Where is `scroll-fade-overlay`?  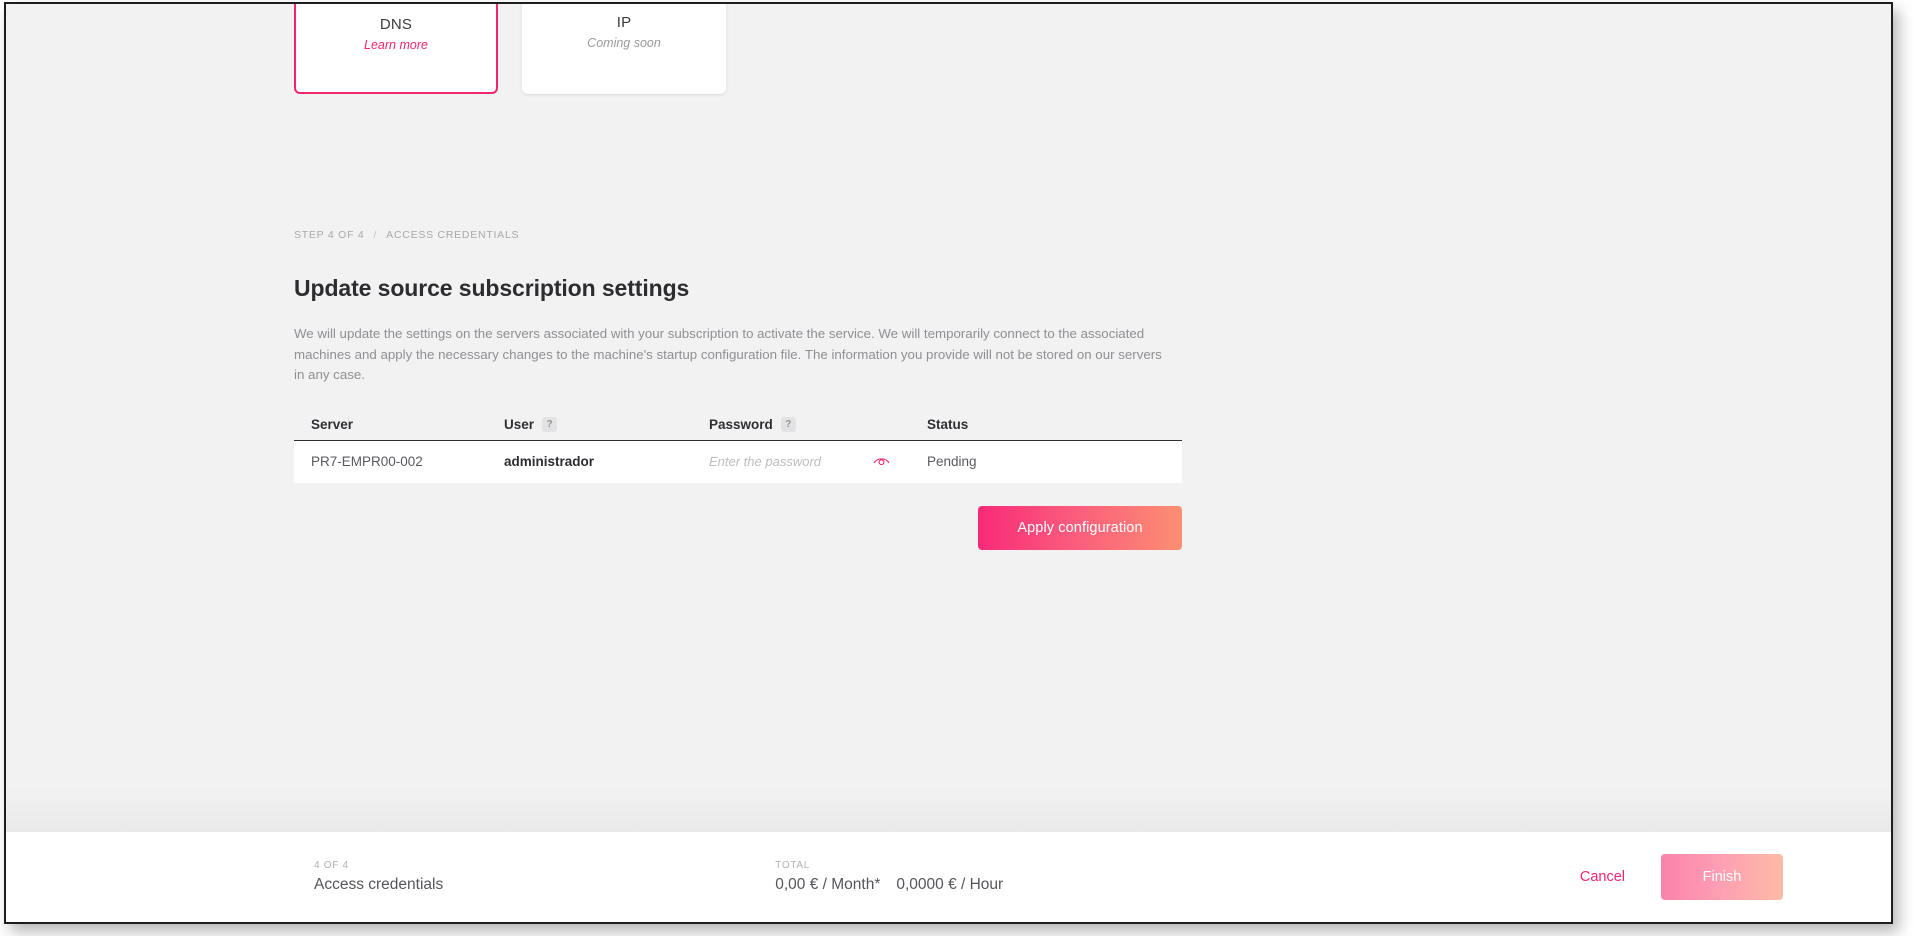
scroll-fade-overlay is located at coordinates (948, 809).